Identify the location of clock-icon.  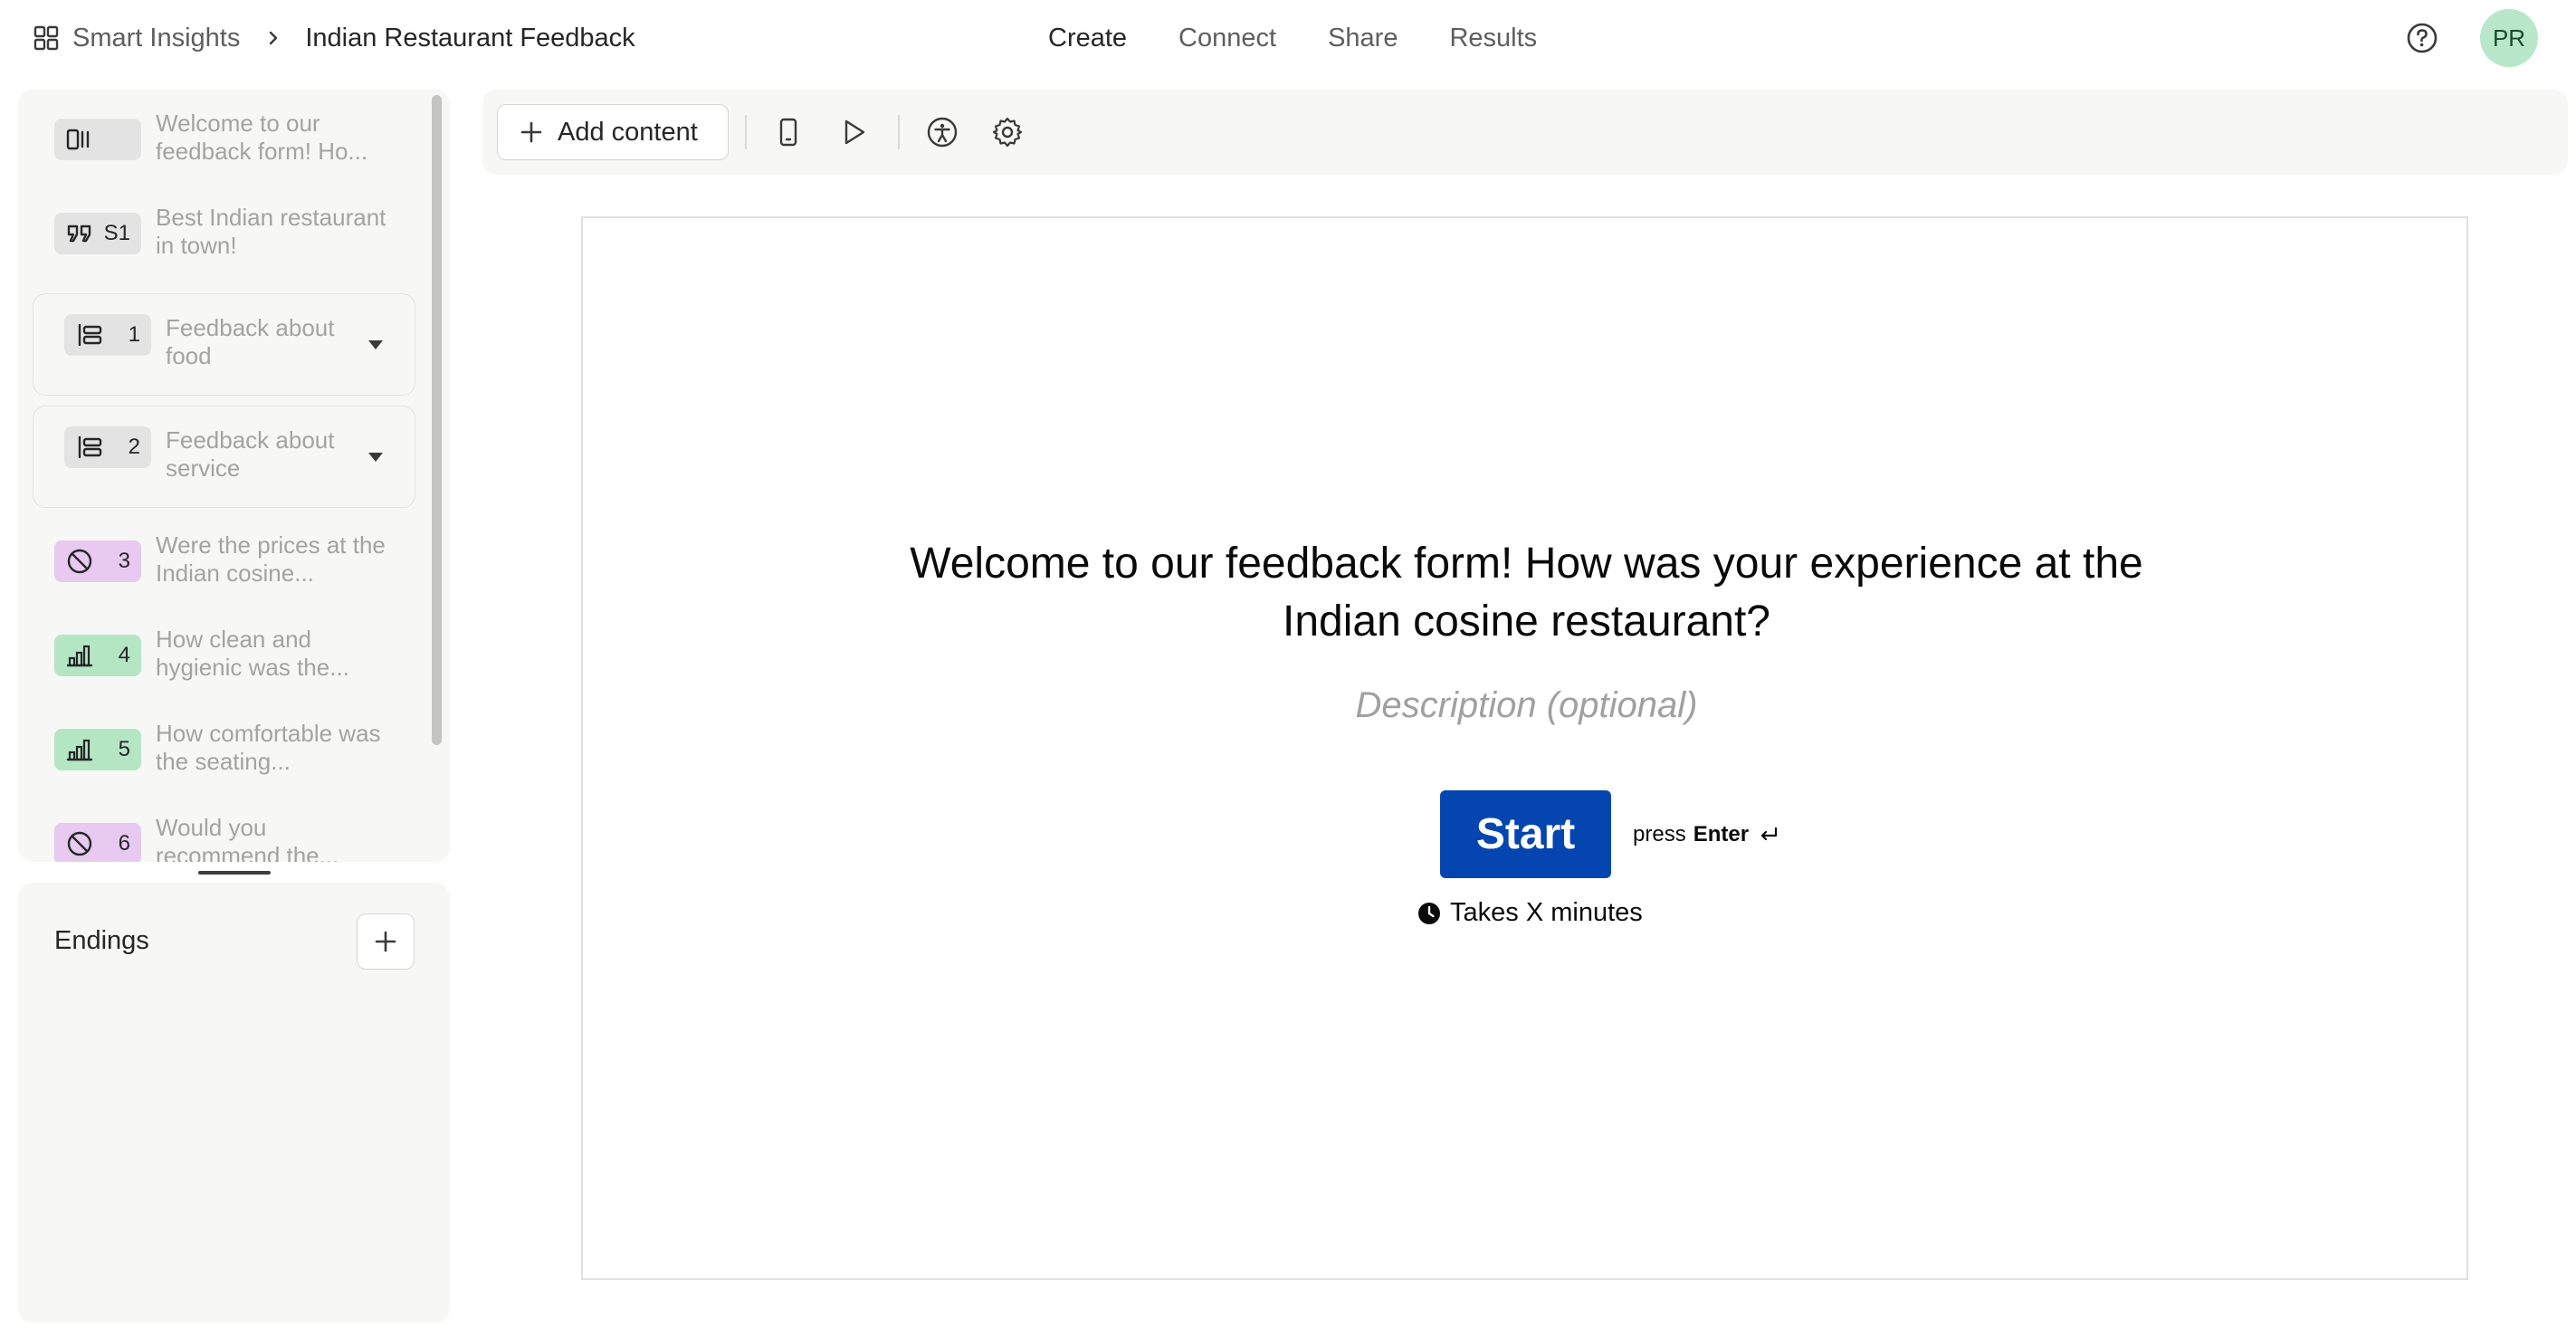
(1429, 913).